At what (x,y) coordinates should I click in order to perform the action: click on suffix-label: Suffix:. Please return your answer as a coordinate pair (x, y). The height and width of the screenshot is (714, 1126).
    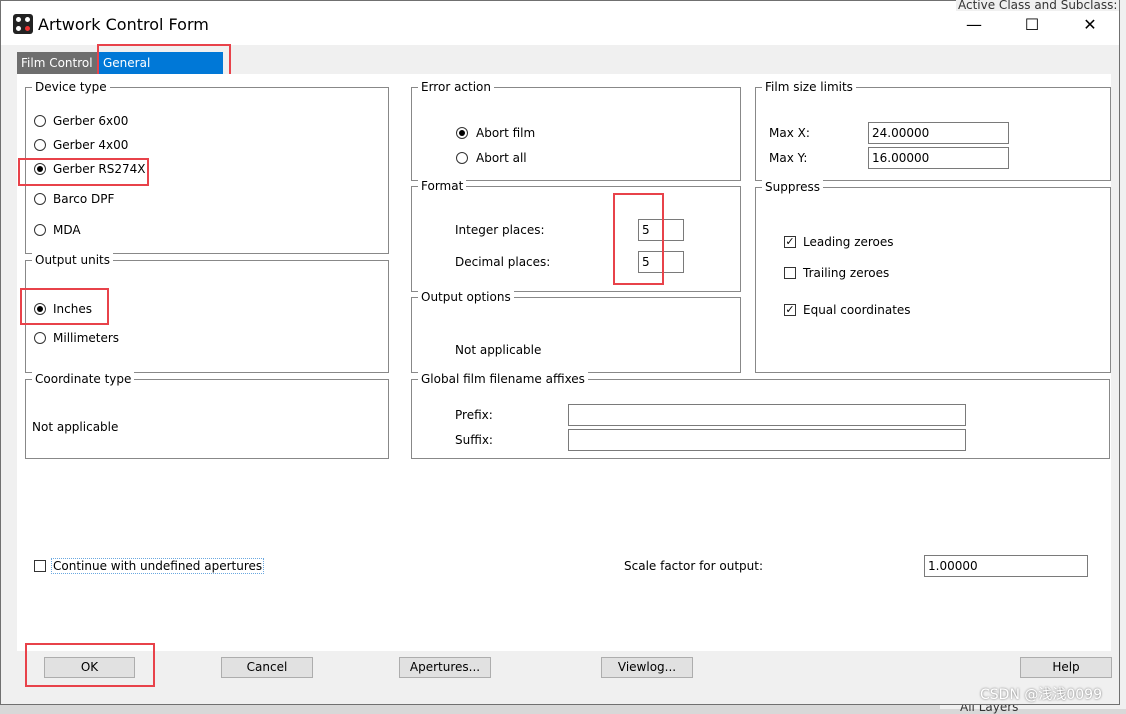
    Looking at the image, I should click on (474, 440).